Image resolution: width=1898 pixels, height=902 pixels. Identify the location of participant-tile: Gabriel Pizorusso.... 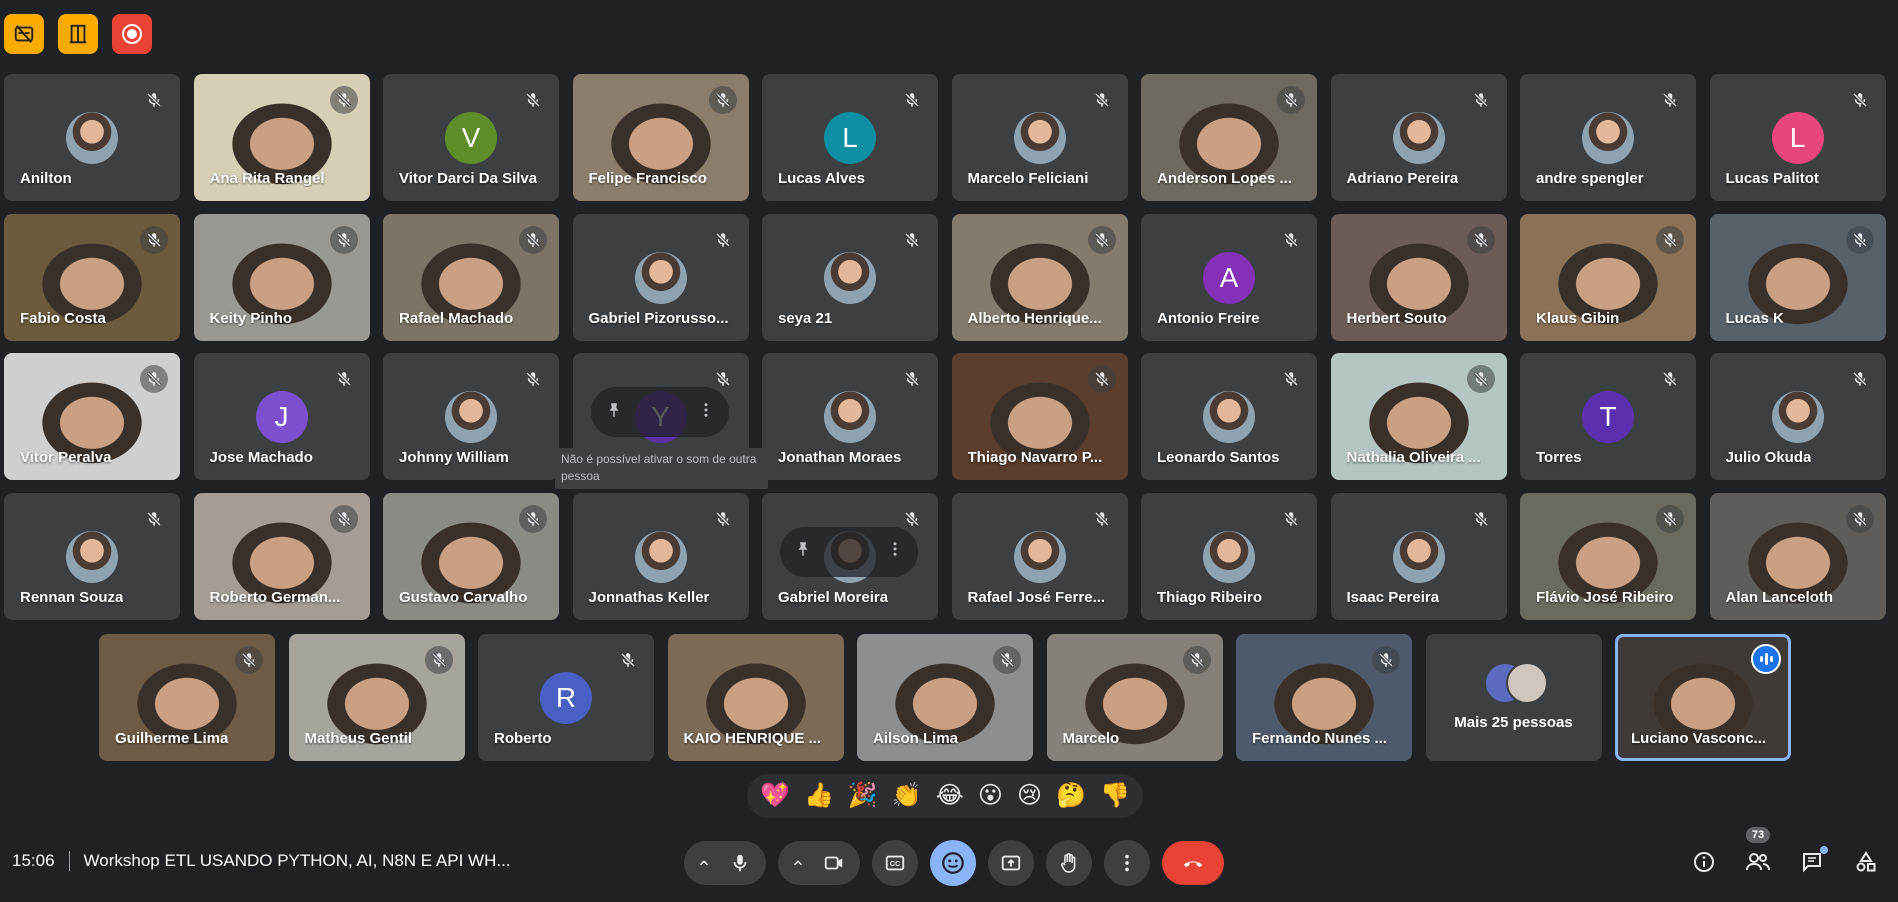
(660, 277).